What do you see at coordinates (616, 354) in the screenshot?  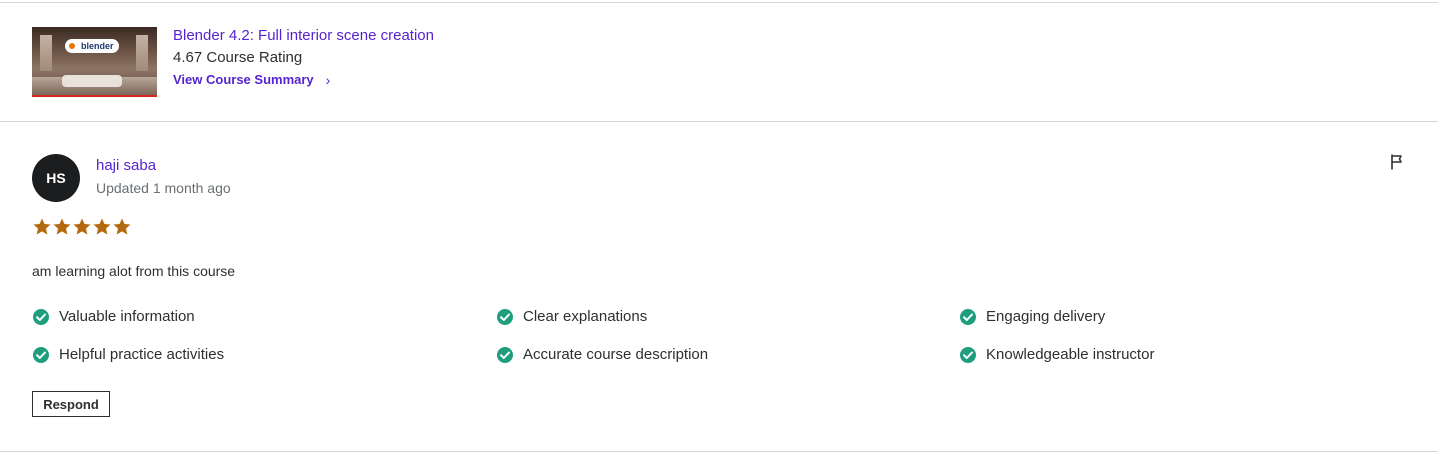 I see `review-tag-label: Accurate course description` at bounding box center [616, 354].